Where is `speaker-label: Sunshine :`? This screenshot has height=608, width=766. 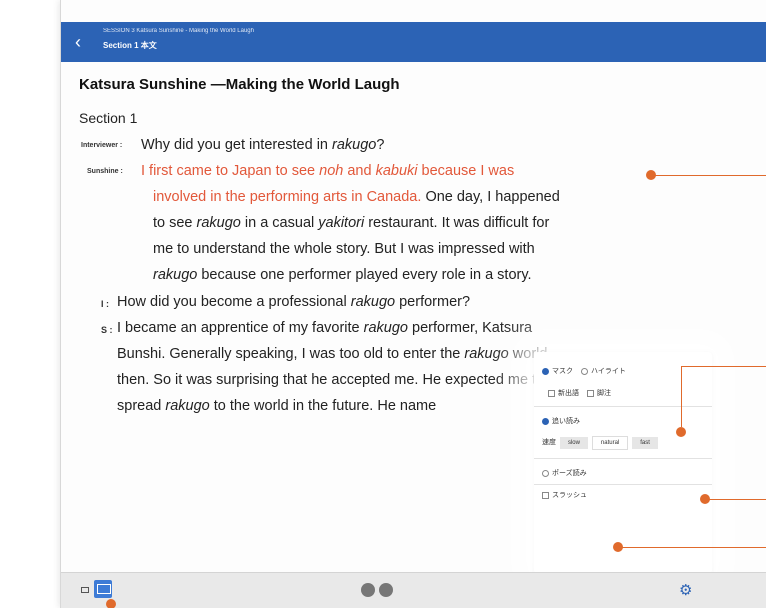
speaker-label: Sunshine : is located at coordinates (105, 171).